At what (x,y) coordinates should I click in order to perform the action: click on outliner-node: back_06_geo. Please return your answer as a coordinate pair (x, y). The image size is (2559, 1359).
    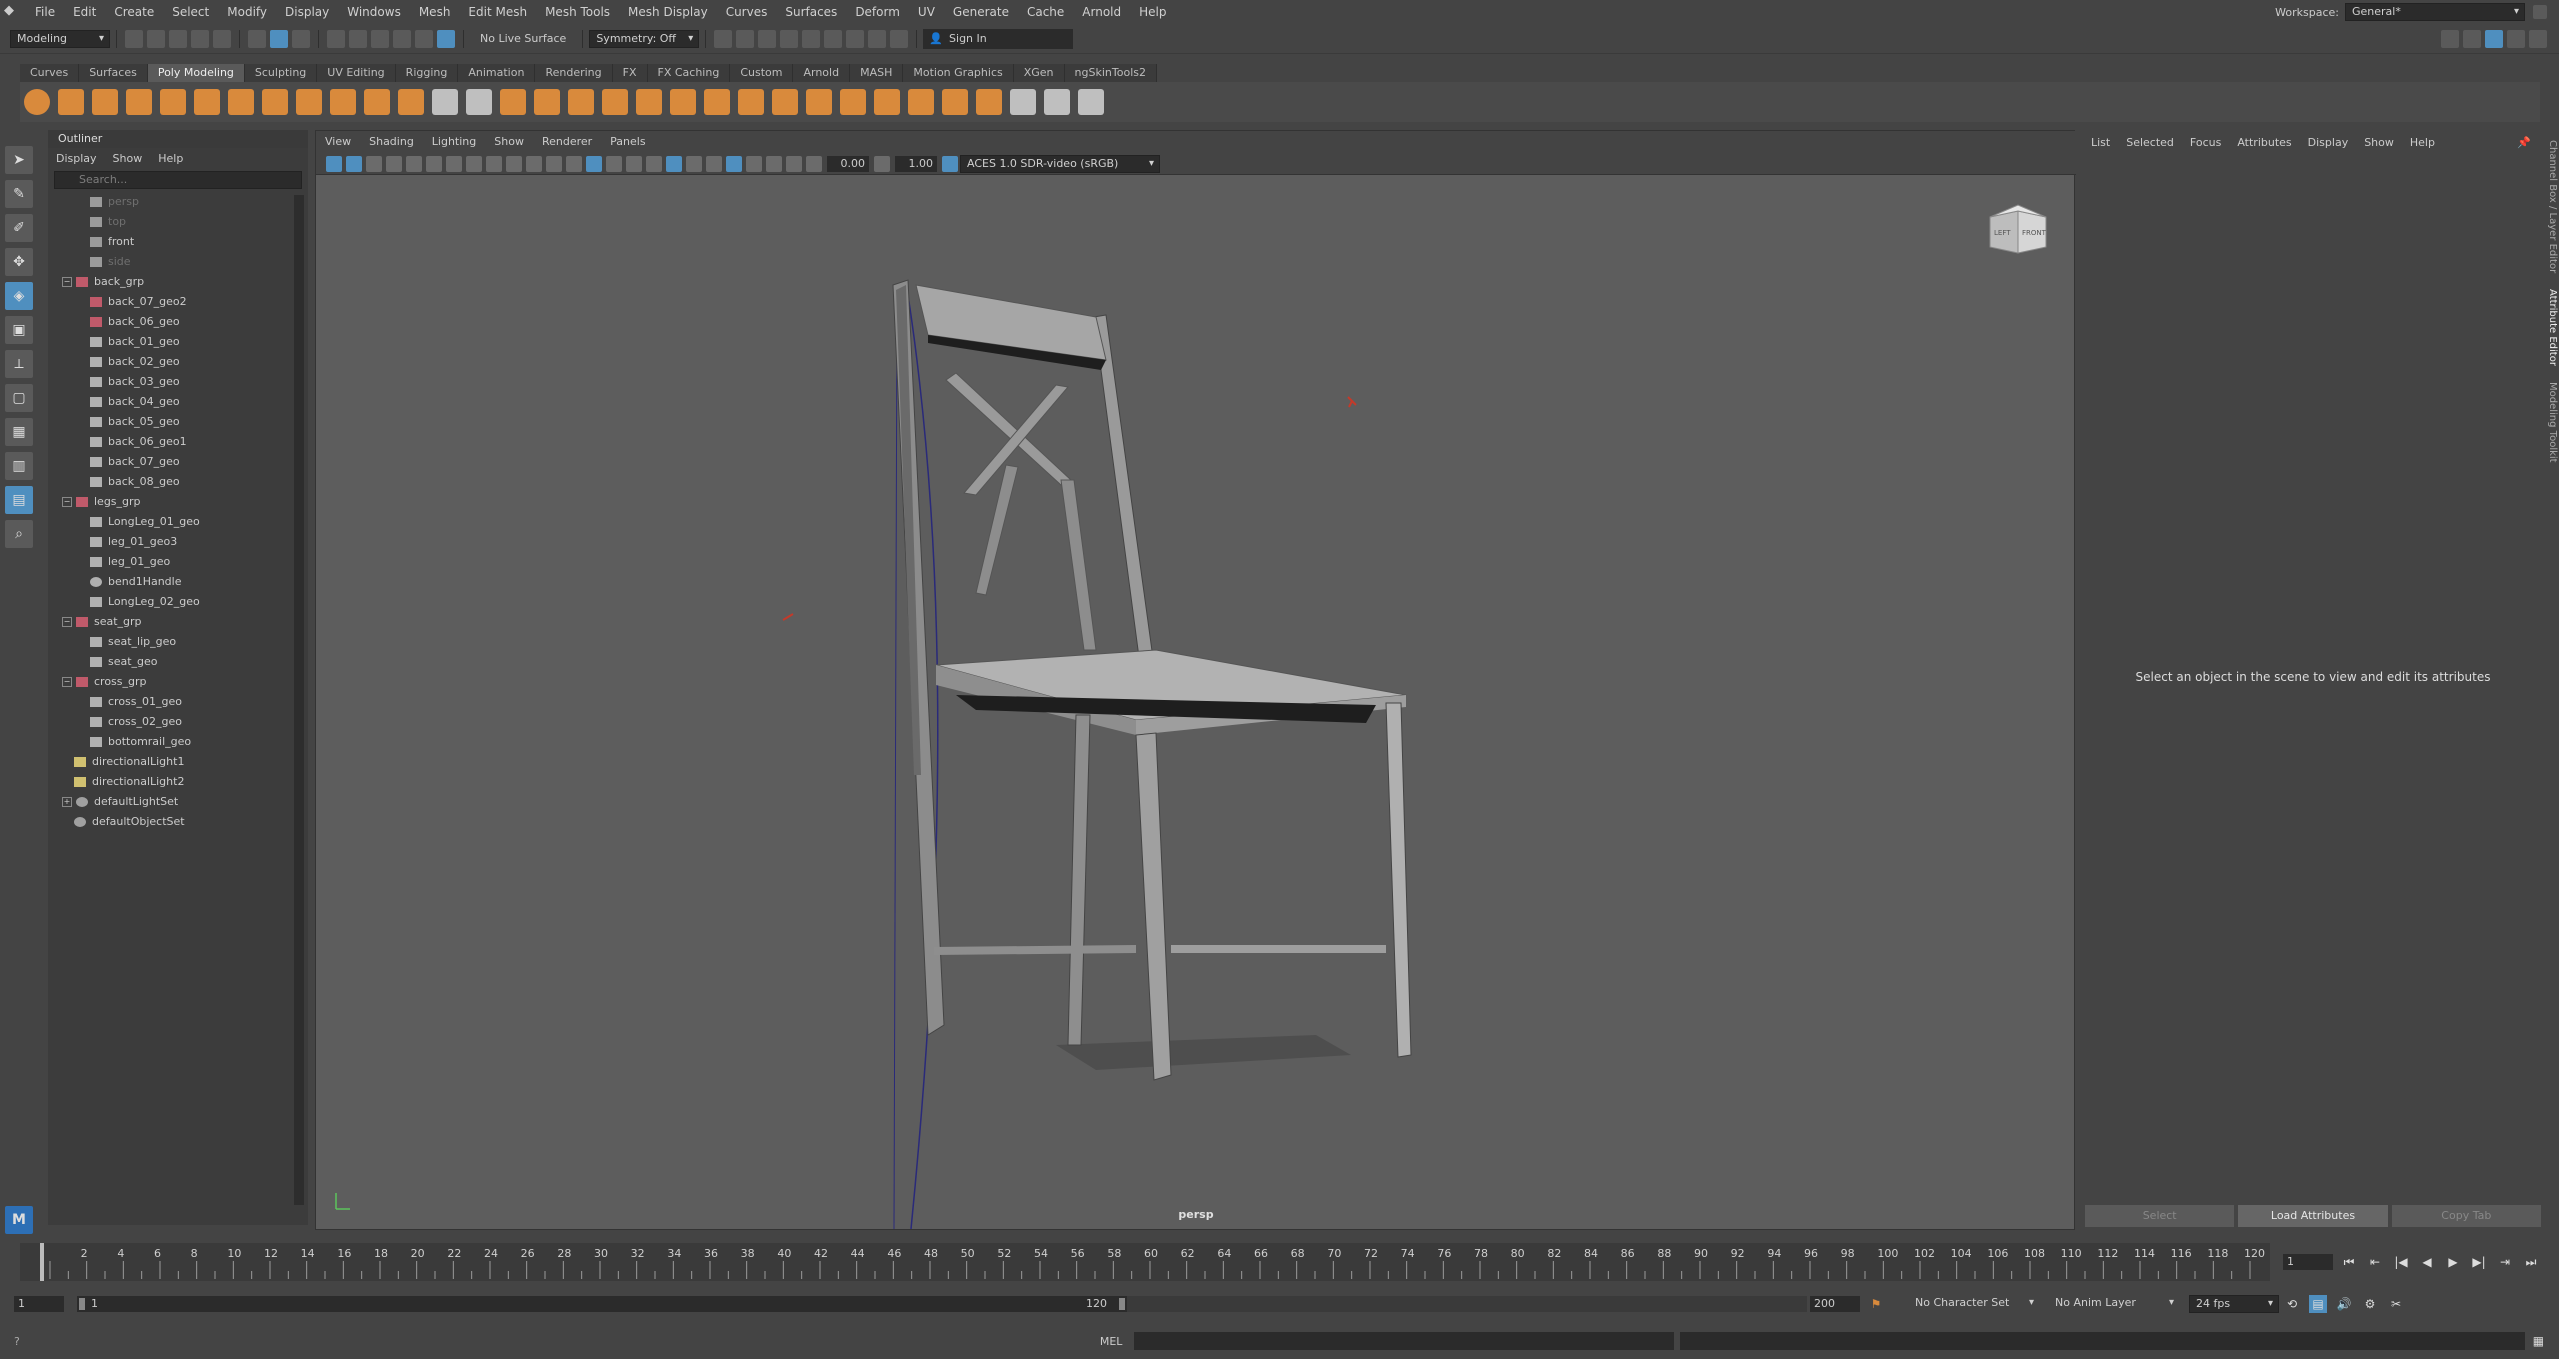
    Looking at the image, I should click on (170, 322).